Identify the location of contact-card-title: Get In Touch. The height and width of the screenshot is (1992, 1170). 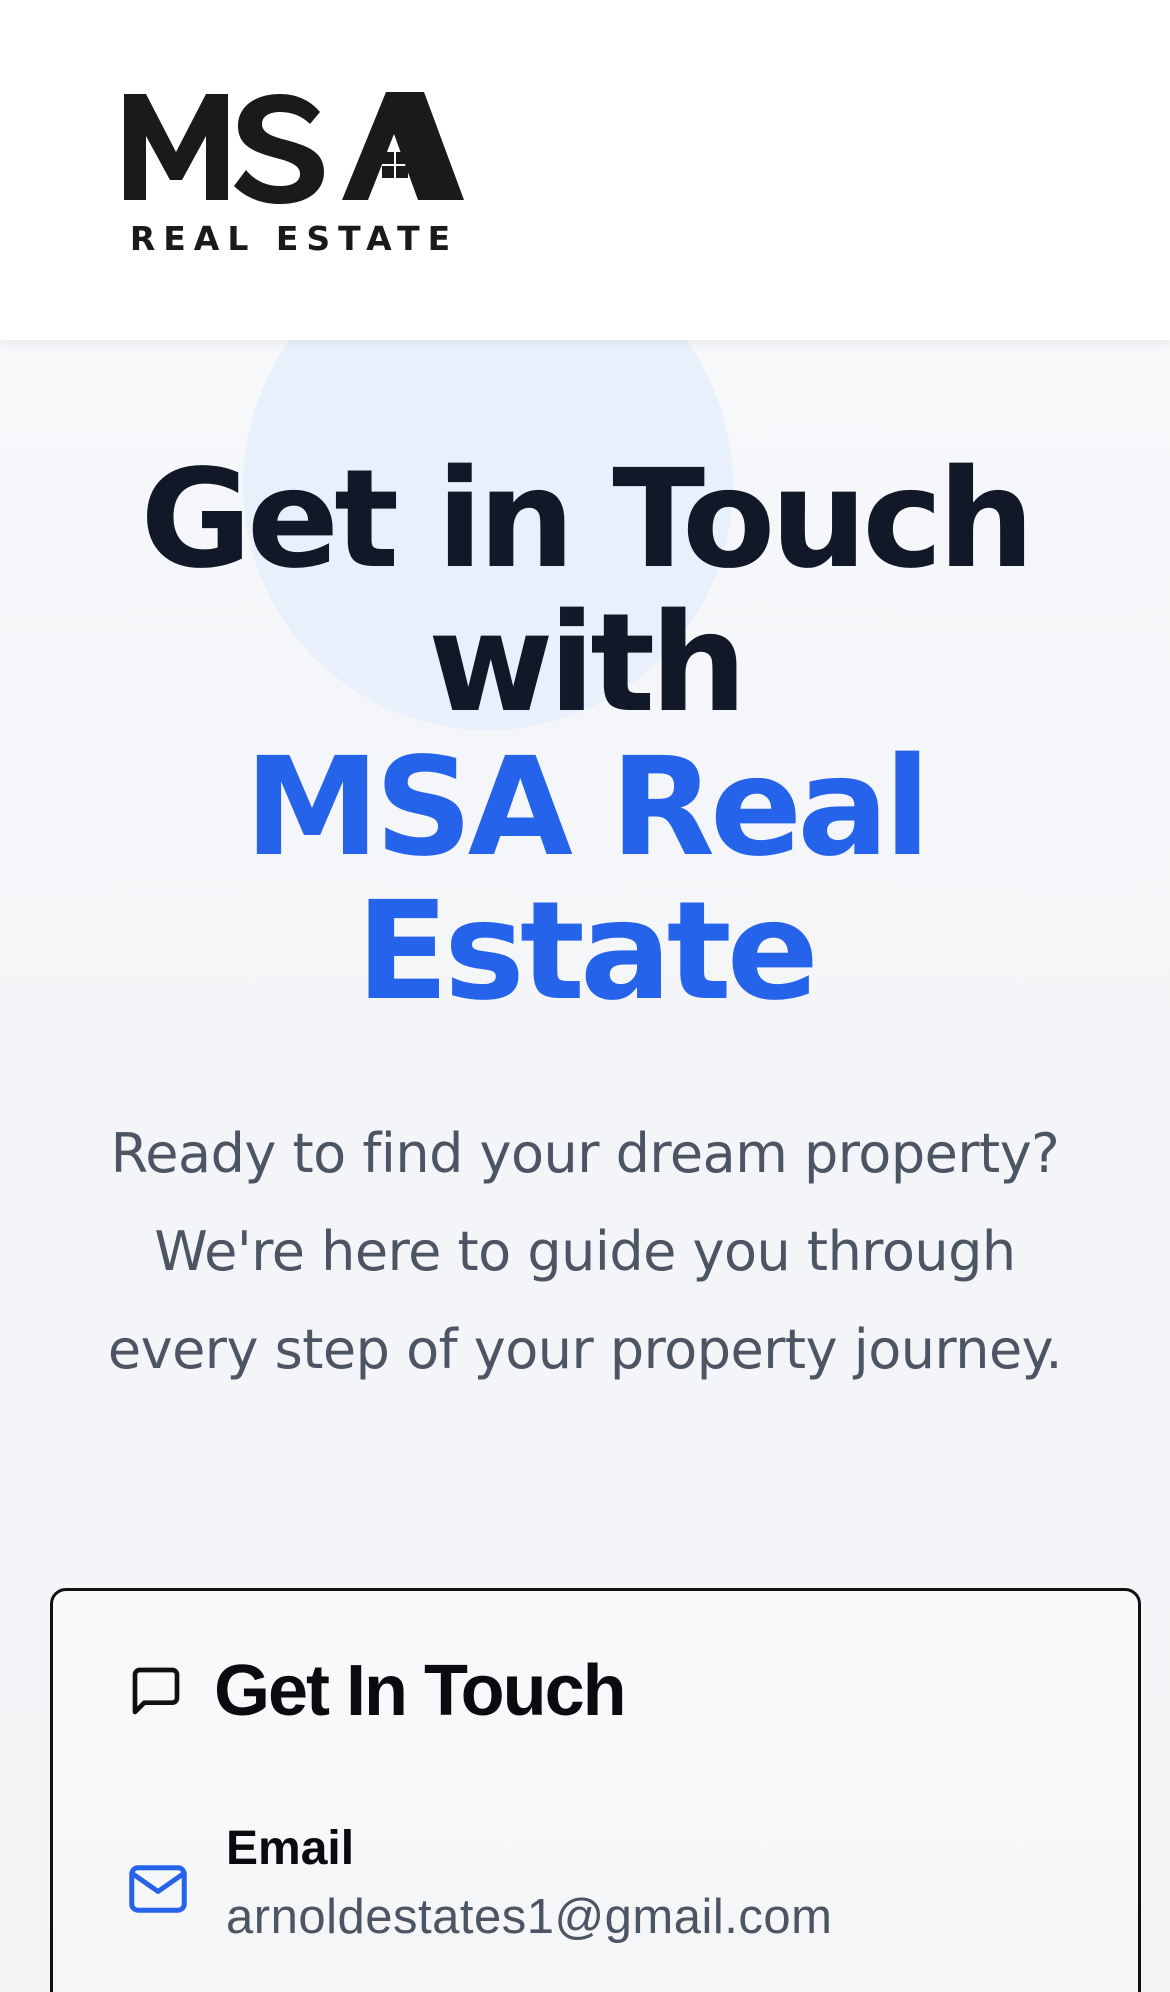
(420, 1691).